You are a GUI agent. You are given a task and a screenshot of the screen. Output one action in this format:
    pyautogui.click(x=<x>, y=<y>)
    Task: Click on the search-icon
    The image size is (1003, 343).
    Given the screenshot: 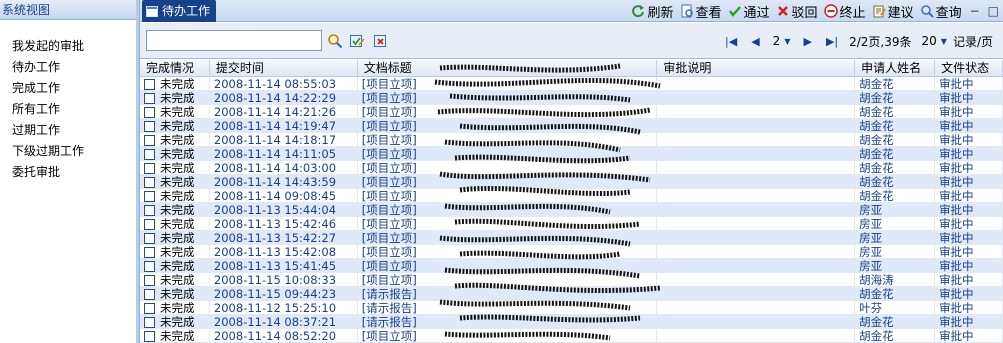 What is the action you would take?
    pyautogui.click(x=334, y=40)
    